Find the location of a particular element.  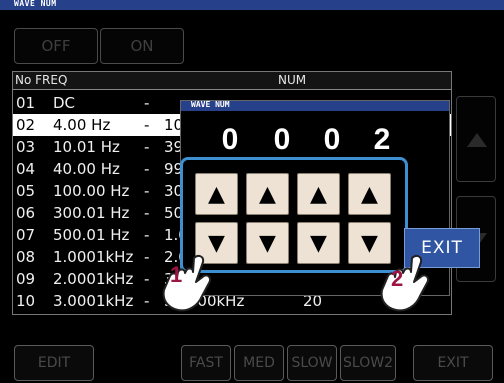

on-button: ON is located at coordinates (142, 46).